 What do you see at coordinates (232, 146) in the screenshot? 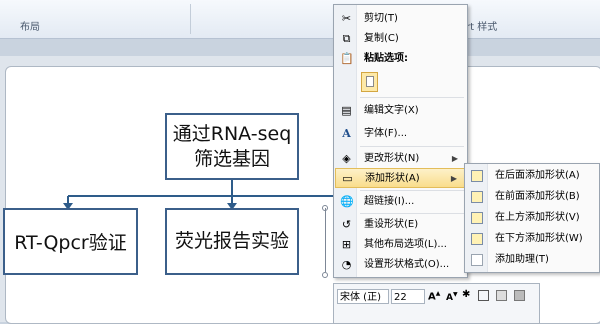
I see `root-node: 通过RNA-seq筛选基因` at bounding box center [232, 146].